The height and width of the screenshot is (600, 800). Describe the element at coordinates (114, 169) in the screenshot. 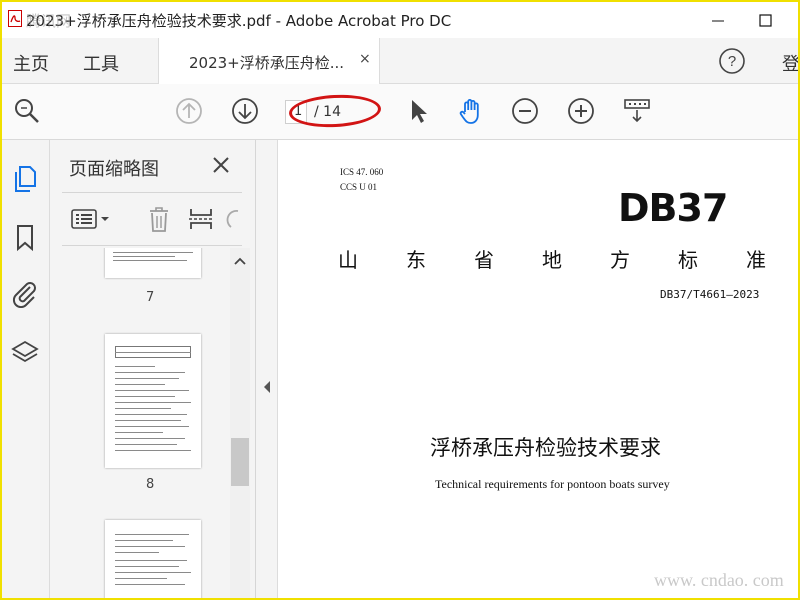

I see `panel-title: 页面缩略图` at that location.